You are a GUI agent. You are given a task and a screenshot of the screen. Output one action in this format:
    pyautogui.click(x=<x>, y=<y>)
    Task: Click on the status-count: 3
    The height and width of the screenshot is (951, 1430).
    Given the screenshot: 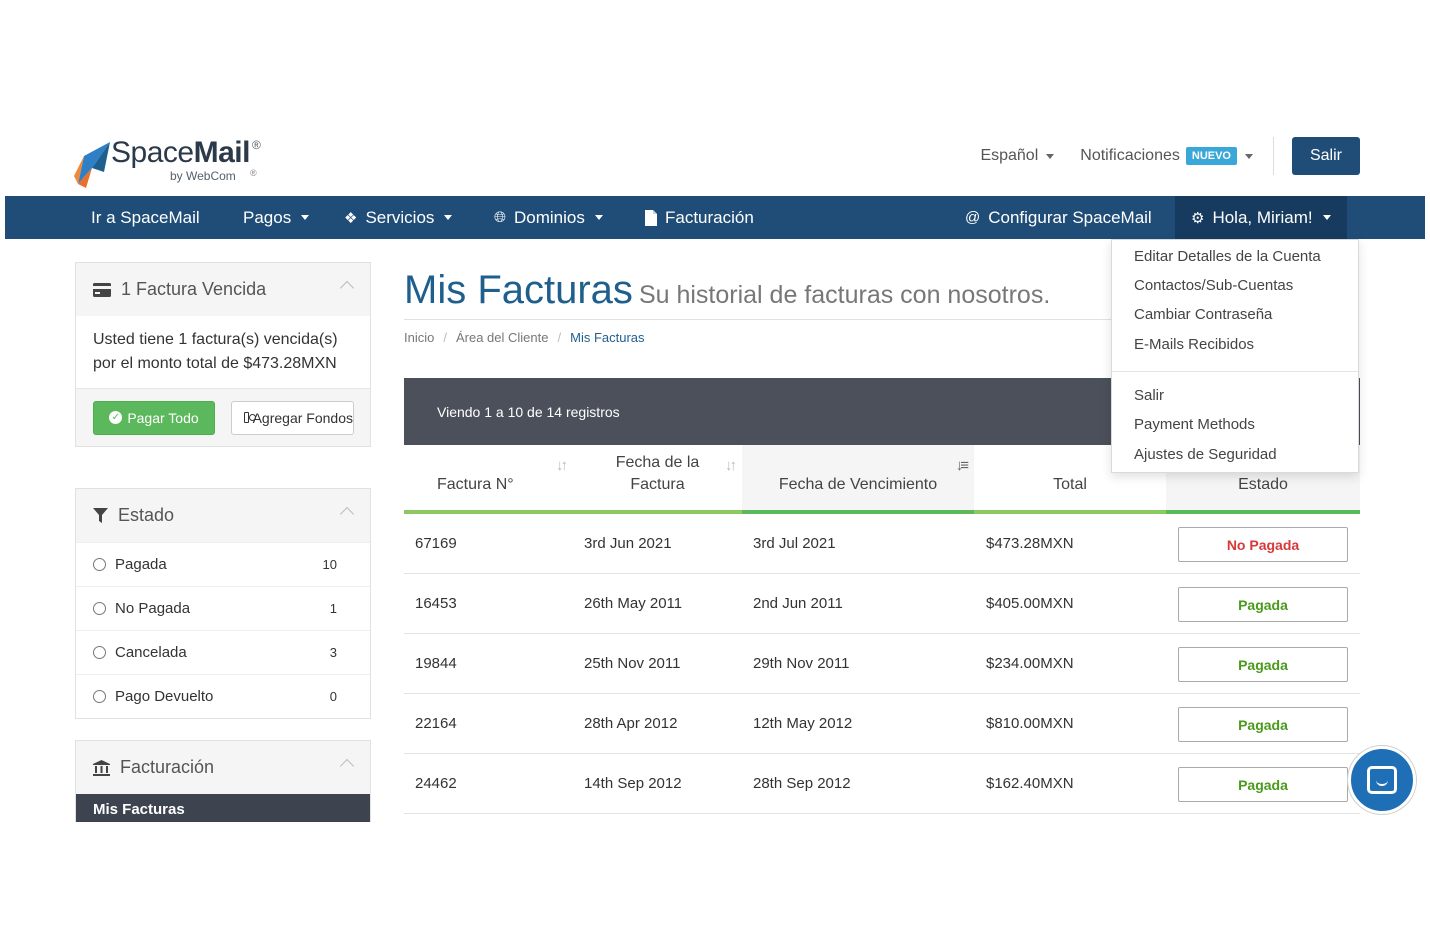 What is the action you would take?
    pyautogui.click(x=333, y=652)
    